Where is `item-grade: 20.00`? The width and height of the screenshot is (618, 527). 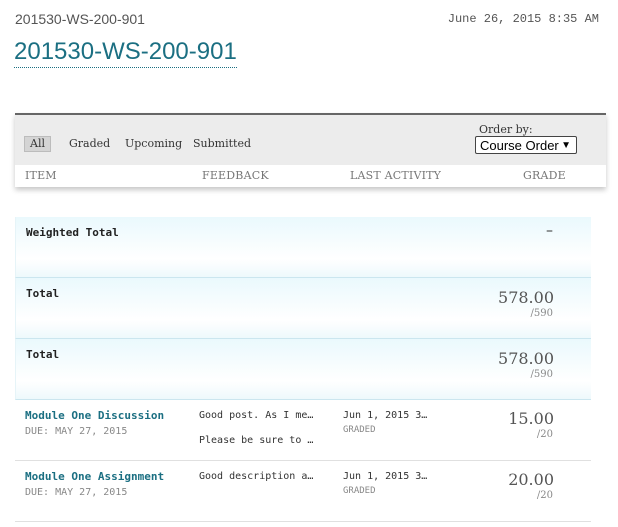
item-grade: 20.00 is located at coordinates (531, 479).